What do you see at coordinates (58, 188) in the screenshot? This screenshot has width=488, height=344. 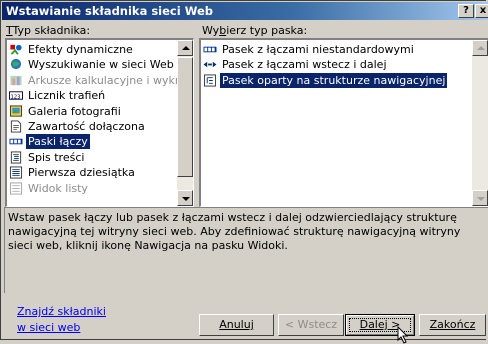 I see `component-type-item-label: Widok listy` at bounding box center [58, 188].